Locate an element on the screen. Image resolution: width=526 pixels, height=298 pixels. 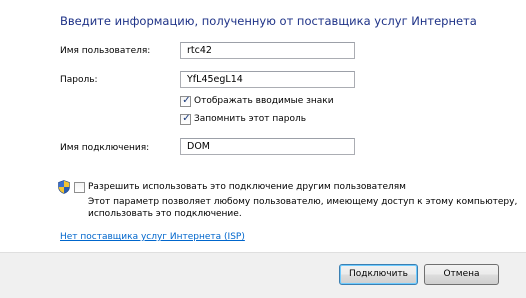
uac-shield-icon is located at coordinates (64, 187).